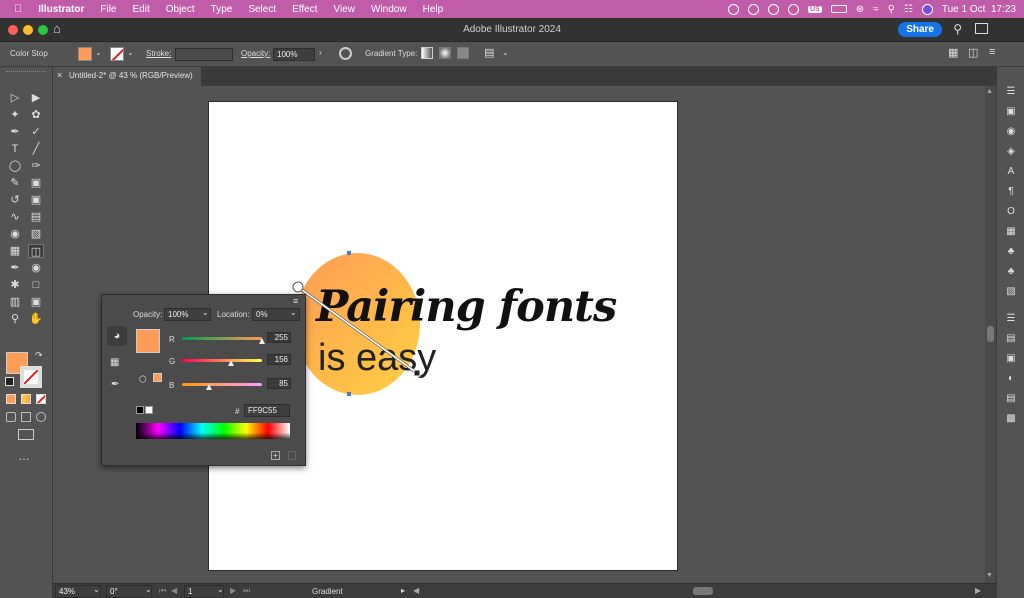 The height and width of the screenshot is (598, 1024). What do you see at coordinates (327, 591) in the screenshot?
I see `current-tool-label: Gradient` at bounding box center [327, 591].